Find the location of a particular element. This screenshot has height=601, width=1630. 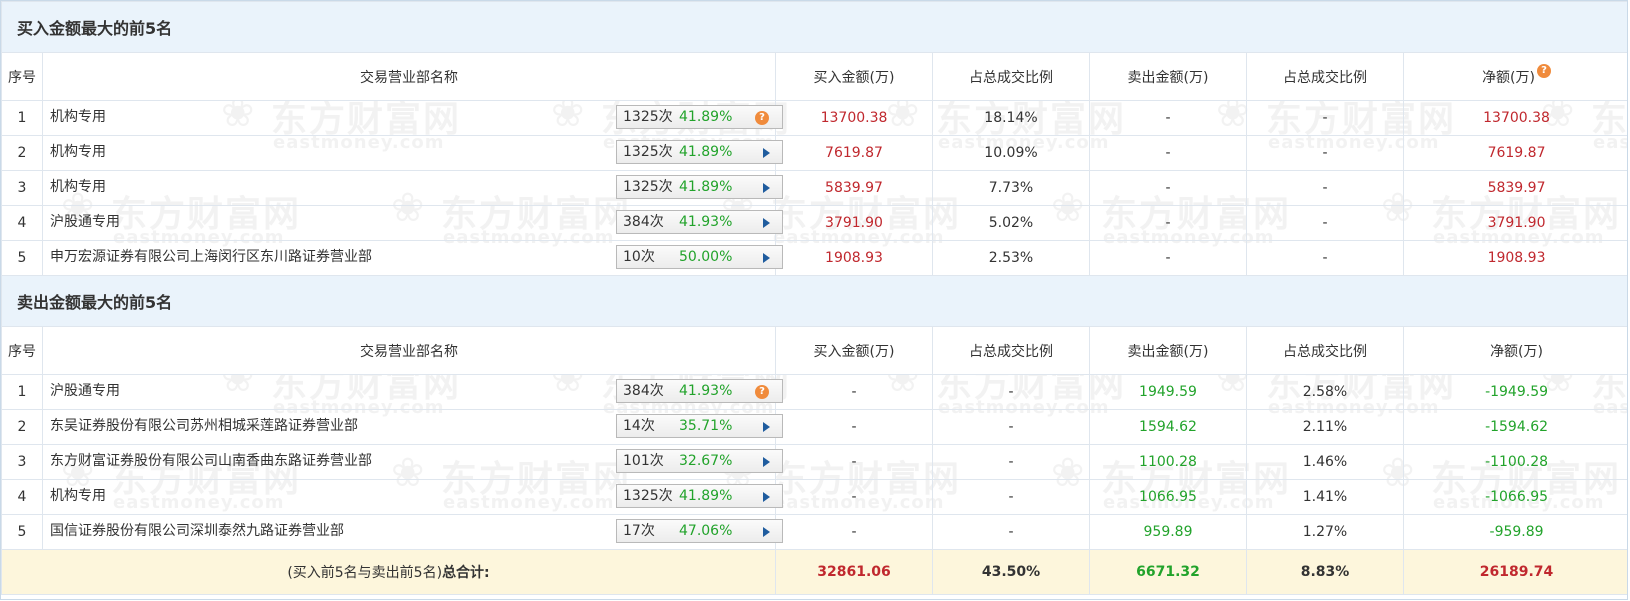

table-row: 4 机构专用 1325次 41.89% - -1066.95 1.41% -1066.95 is located at coordinates (814, 497).